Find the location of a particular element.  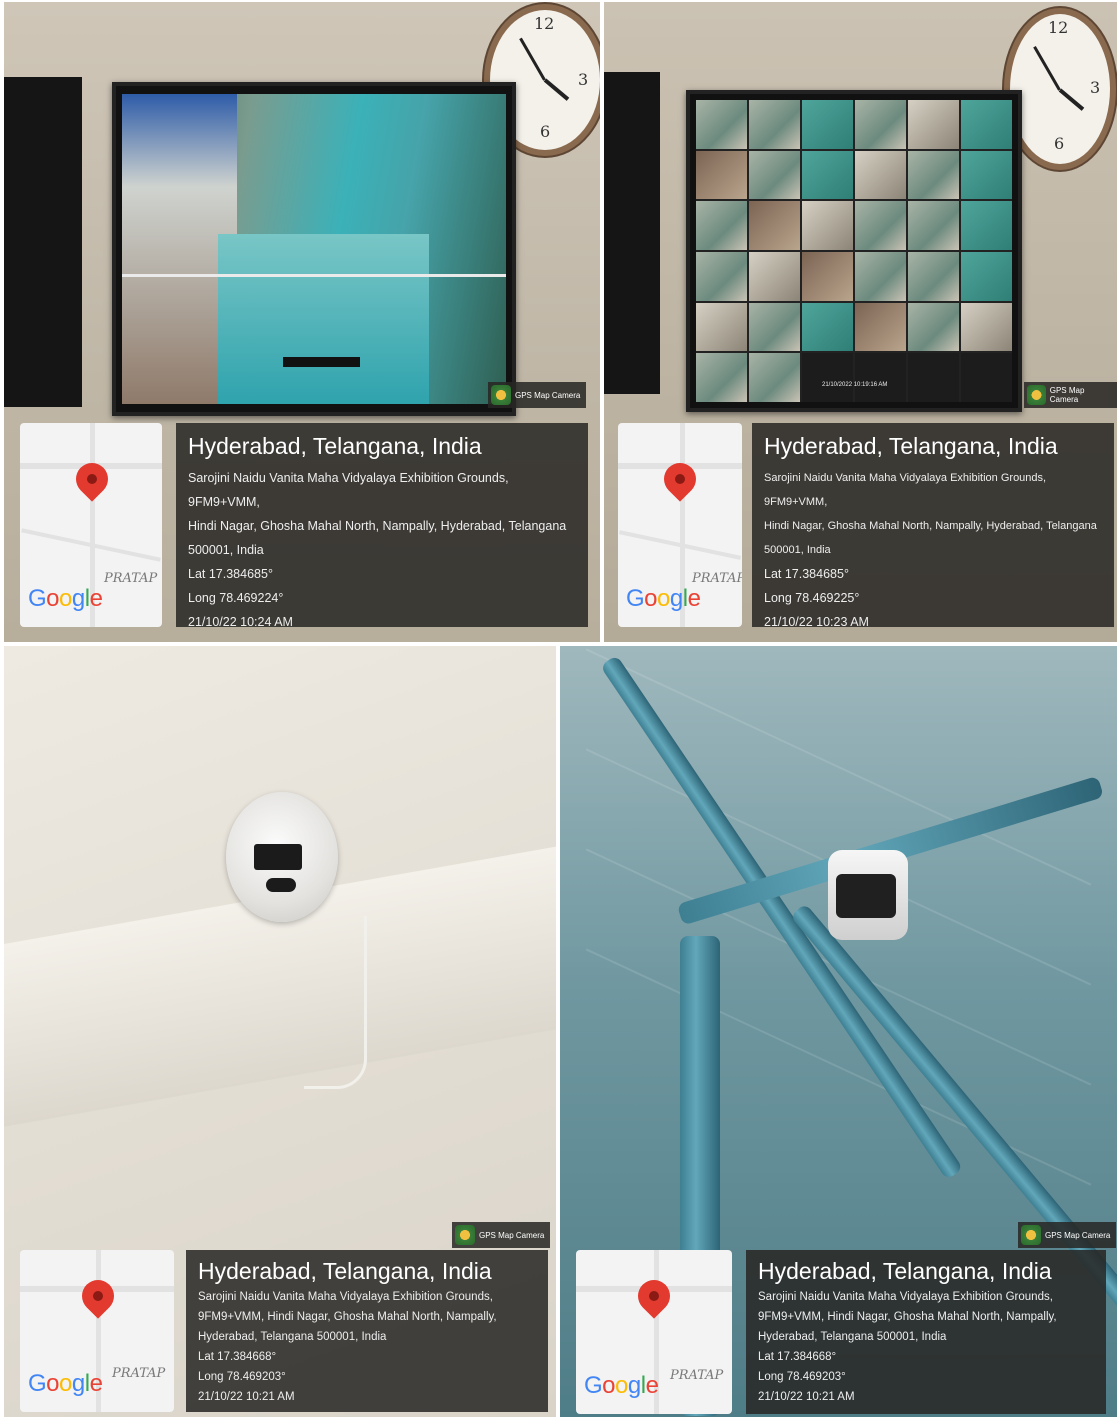

dome-cctv-camera is located at coordinates (282, 857).